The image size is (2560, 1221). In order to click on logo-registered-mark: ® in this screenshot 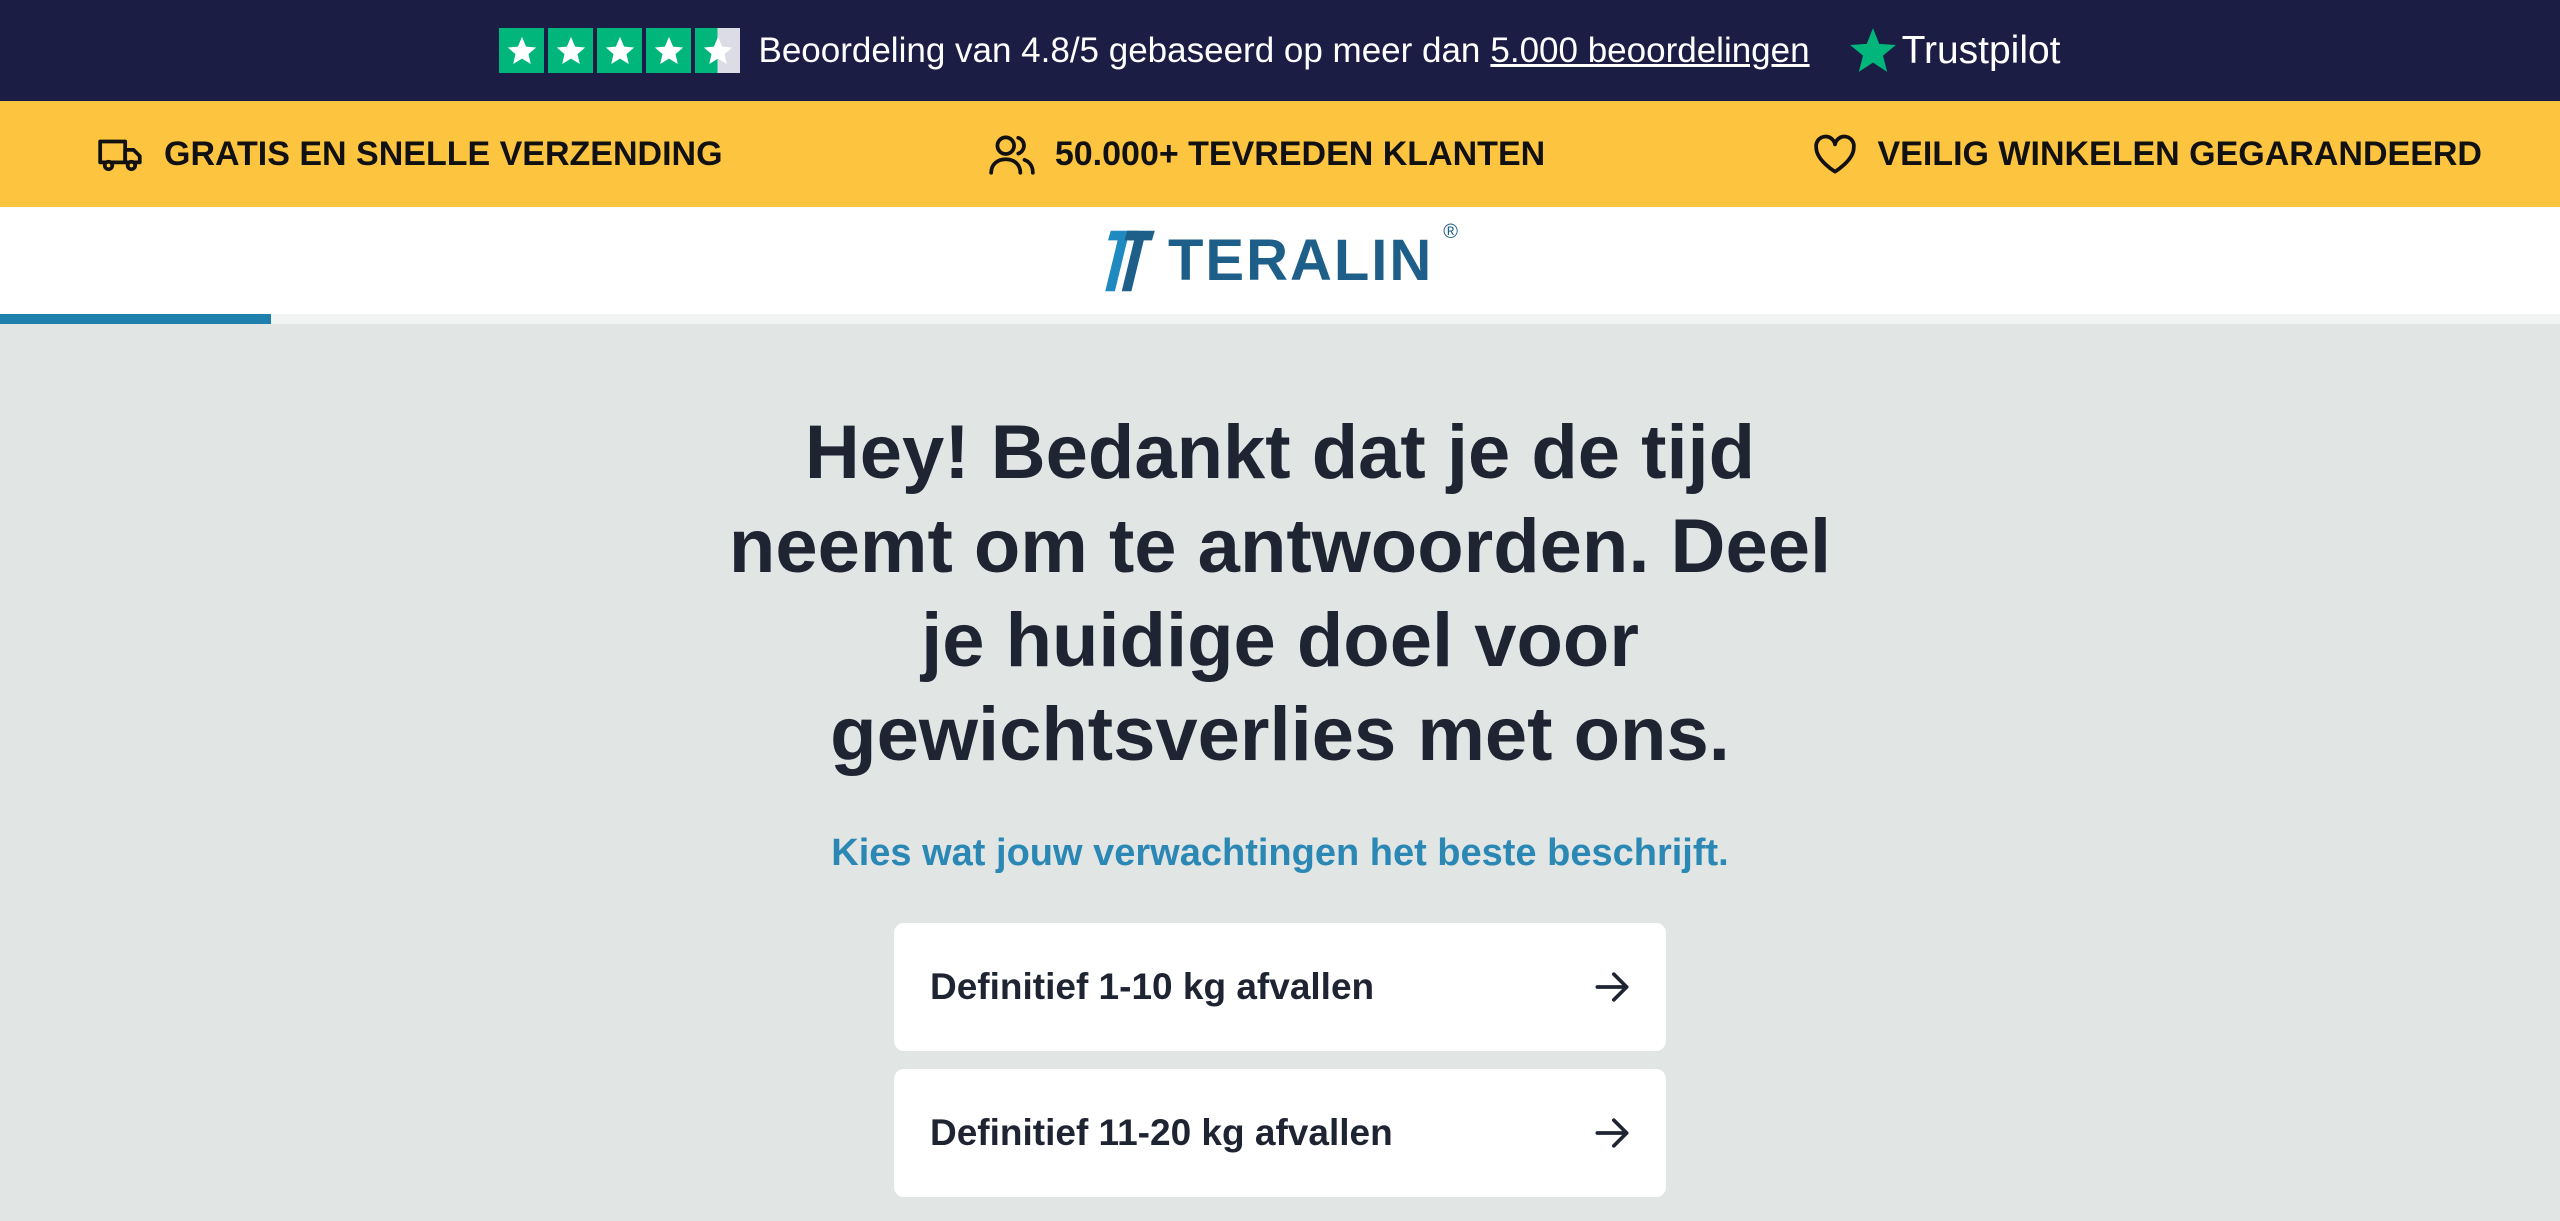, I will do `click(1451, 232)`.